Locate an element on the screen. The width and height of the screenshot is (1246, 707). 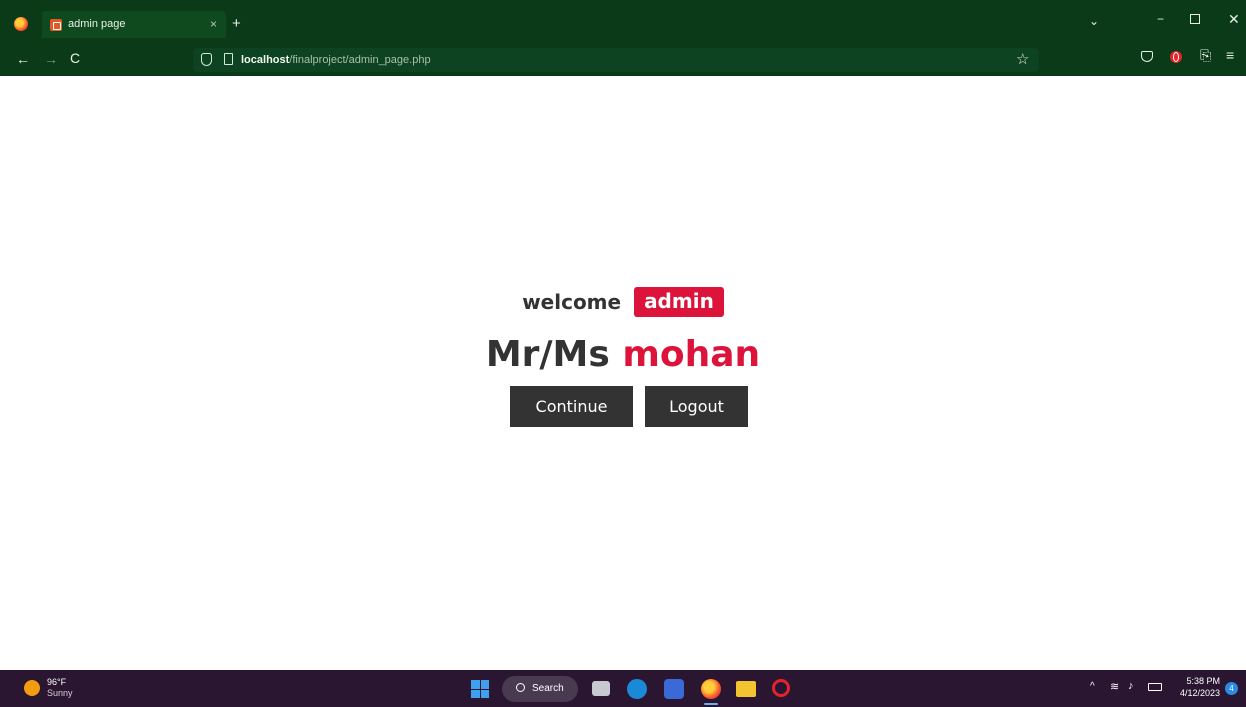
taskbar-search: Search is located at coordinates (540, 689).